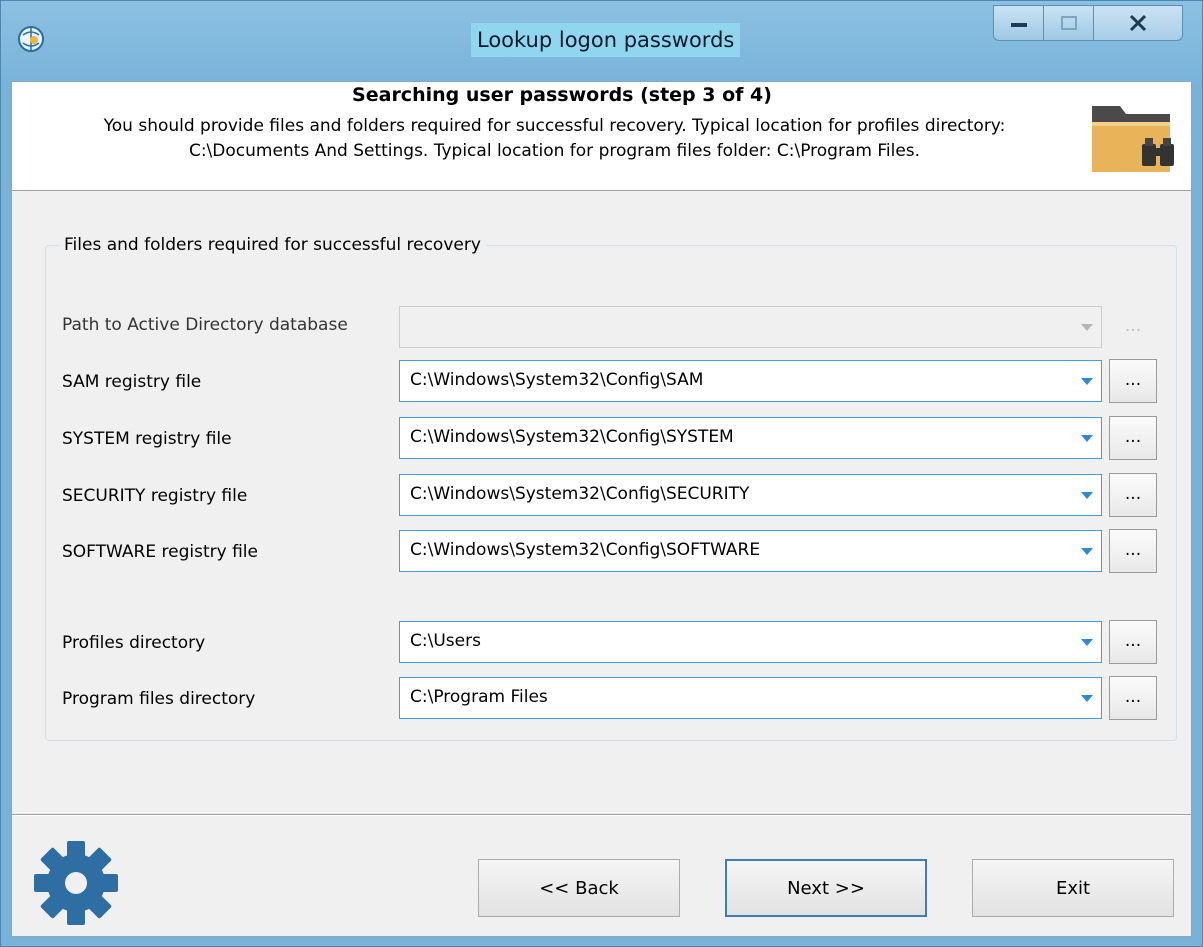 The width and height of the screenshot is (1203, 947). I want to click on exit-button-label: Exit, so click(1073, 888).